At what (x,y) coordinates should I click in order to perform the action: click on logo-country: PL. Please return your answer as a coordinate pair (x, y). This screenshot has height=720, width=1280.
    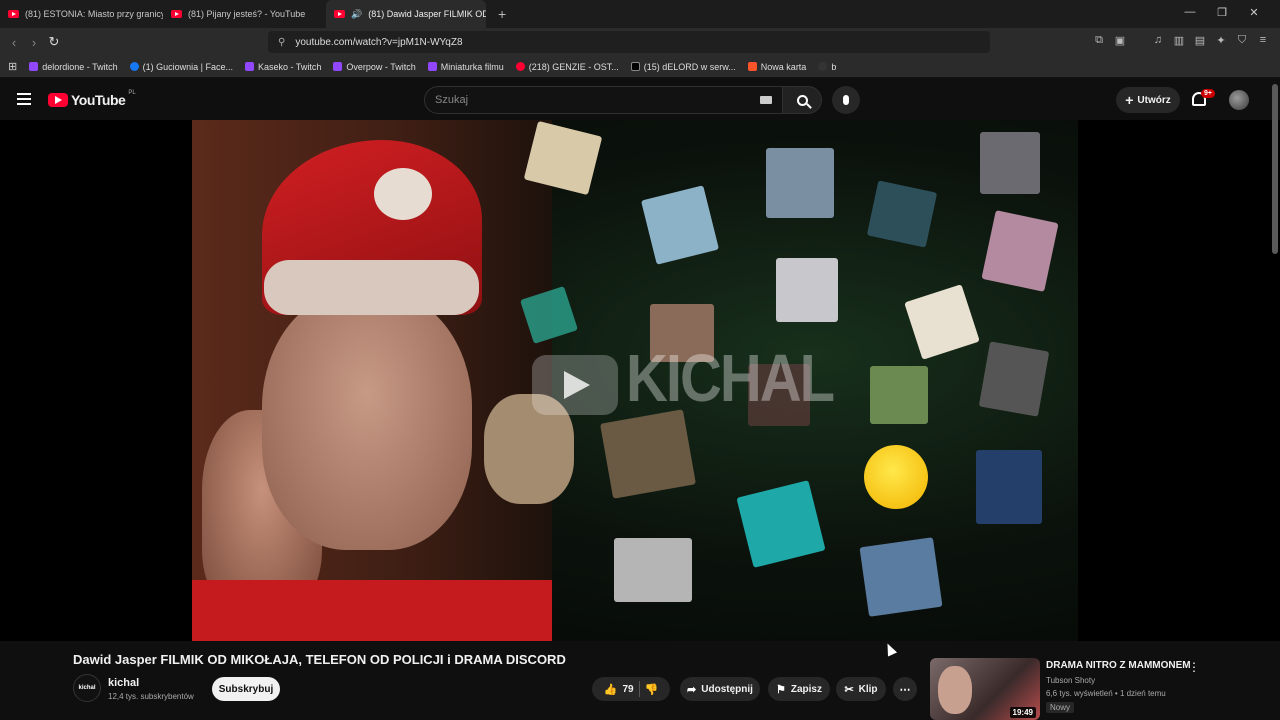
    Looking at the image, I should click on (132, 93).